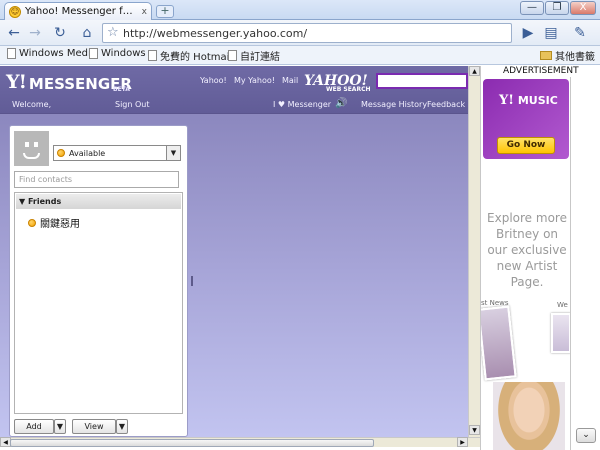  Describe the element at coordinates (341, 103) in the screenshot. I see `speaker-icon: 🔊` at that location.